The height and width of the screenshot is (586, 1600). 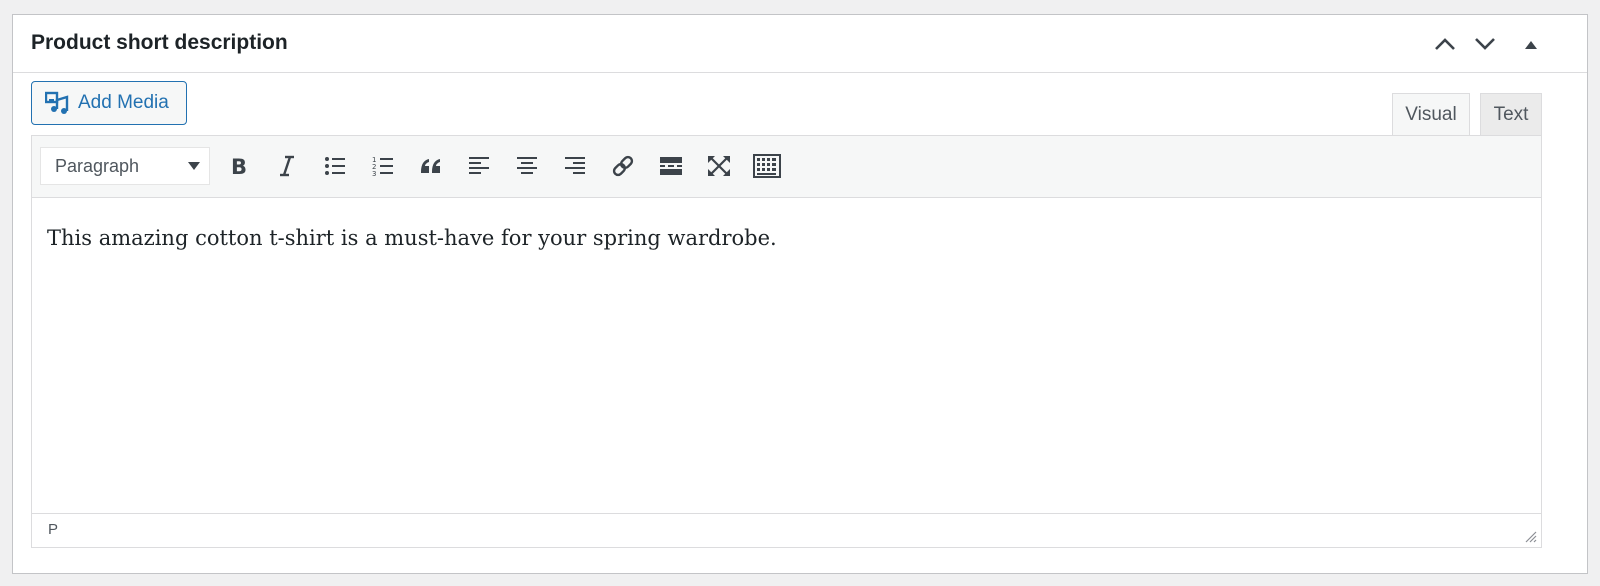 What do you see at coordinates (374, 173) in the screenshot?
I see `svg-text: 3` at bounding box center [374, 173].